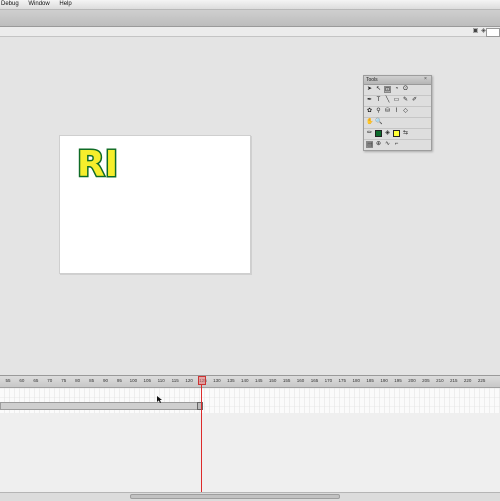 This screenshot has height=501, width=500. What do you see at coordinates (119, 380) in the screenshot?
I see `ruler-label: 95` at bounding box center [119, 380].